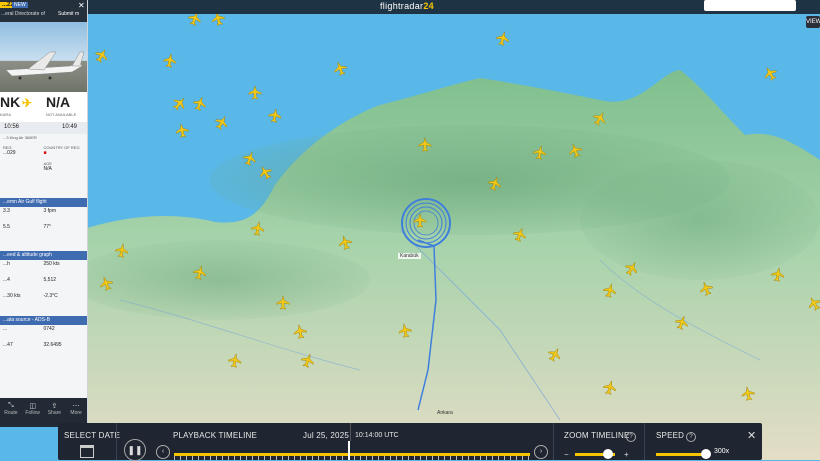 This screenshot has width=820, height=461. What do you see at coordinates (27, 103) in the screenshot?
I see `airplane-icon: ✈` at bounding box center [27, 103].